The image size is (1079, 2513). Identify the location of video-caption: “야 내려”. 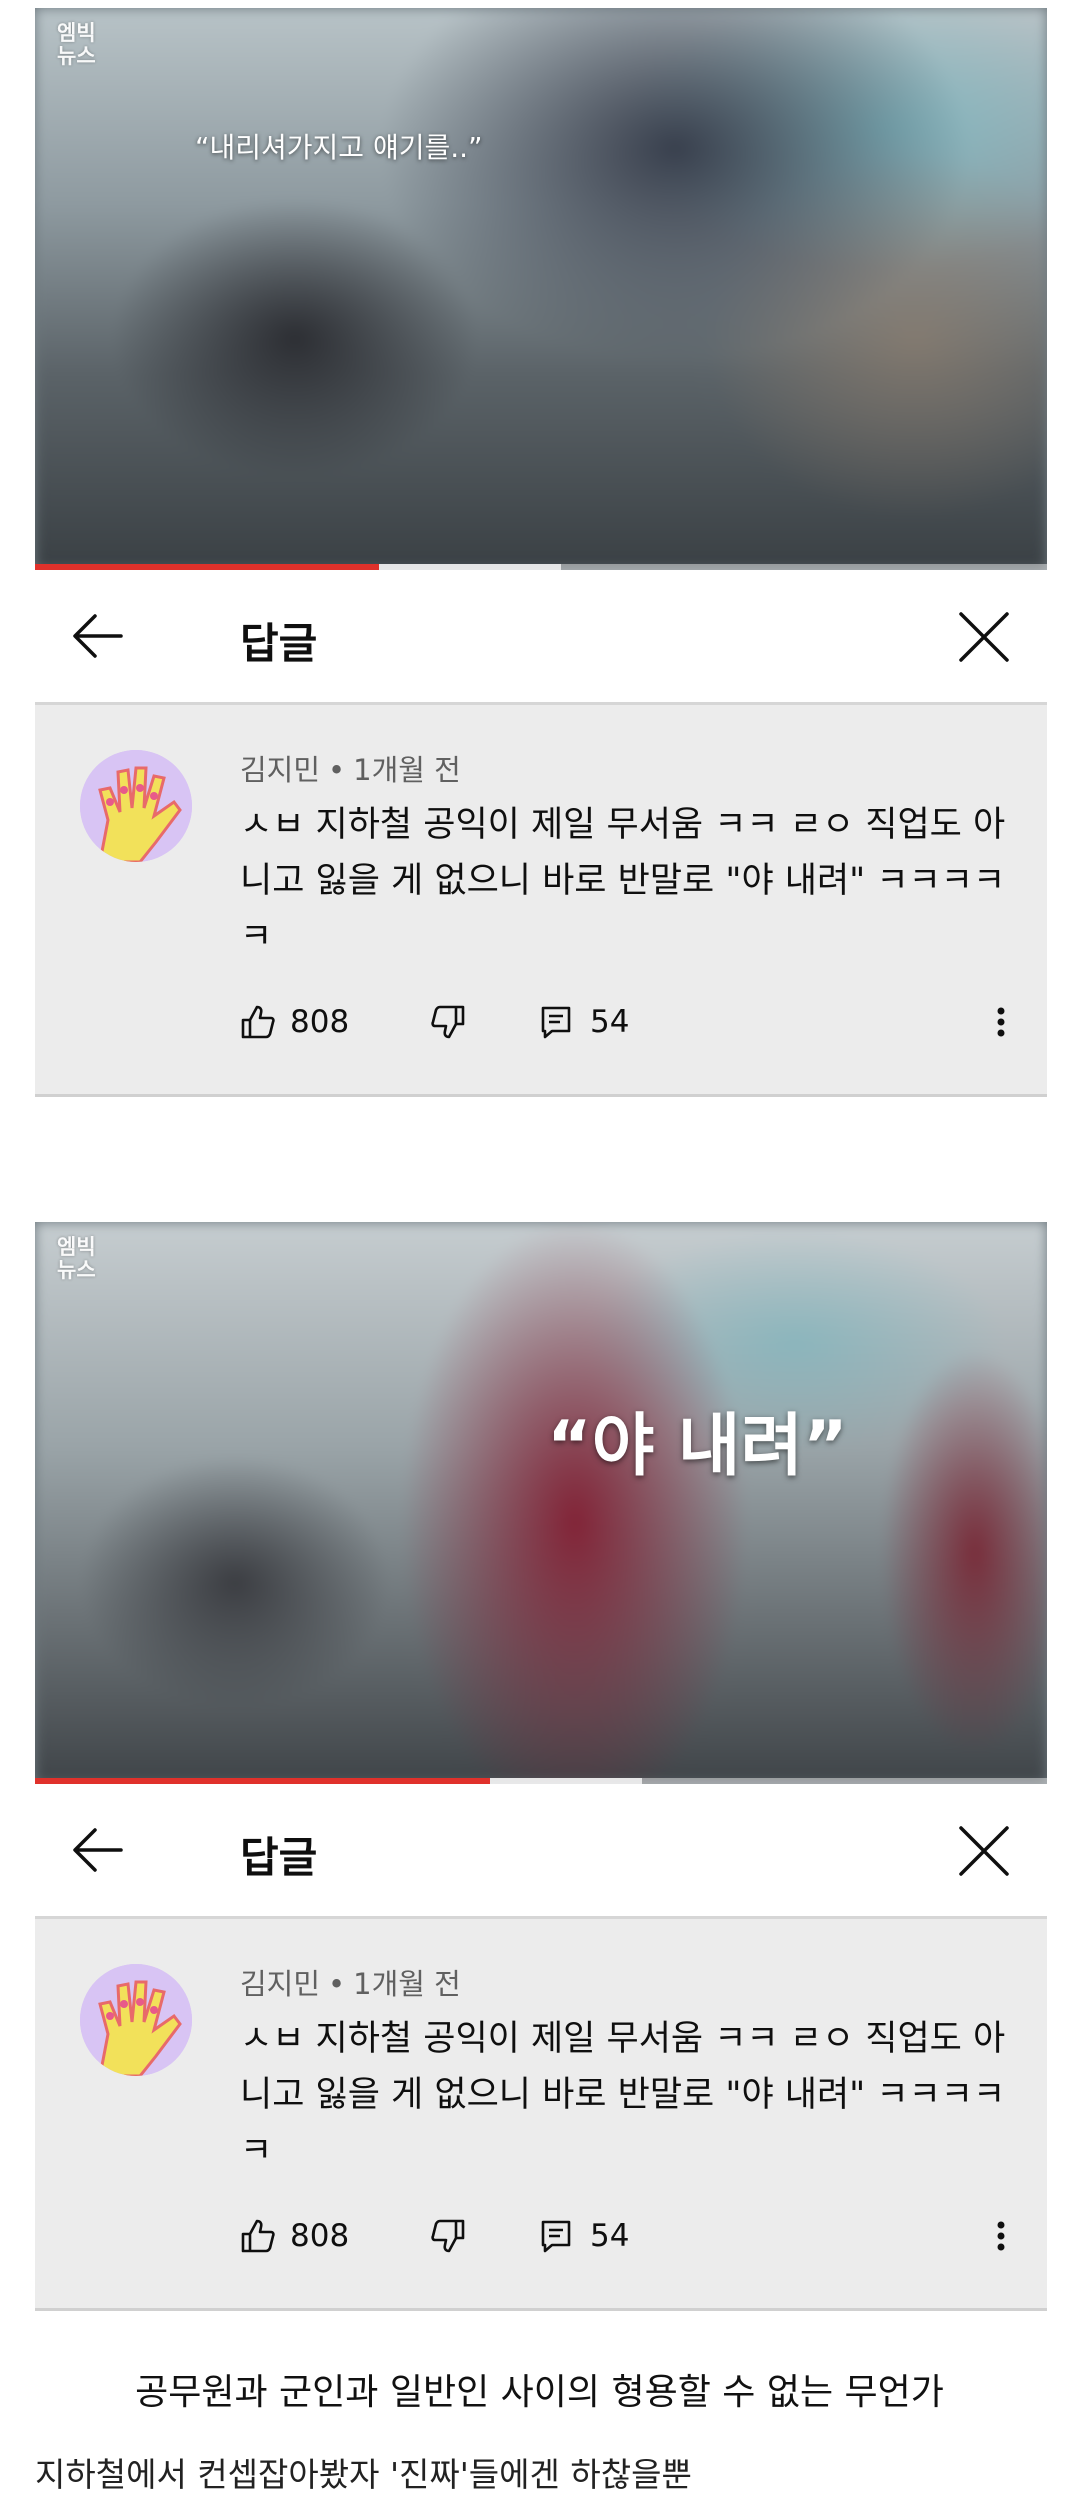
(697, 1446).